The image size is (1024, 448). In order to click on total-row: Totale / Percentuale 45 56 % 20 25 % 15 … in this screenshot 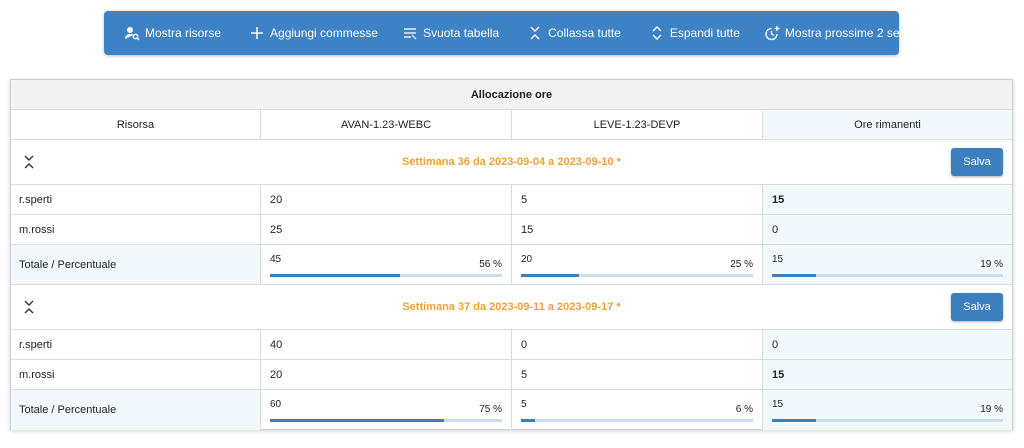, I will do `click(511, 265)`.